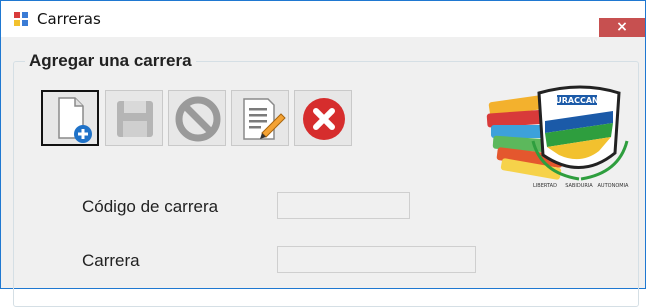  Describe the element at coordinates (622, 27) in the screenshot. I see `close-button: ×` at that location.